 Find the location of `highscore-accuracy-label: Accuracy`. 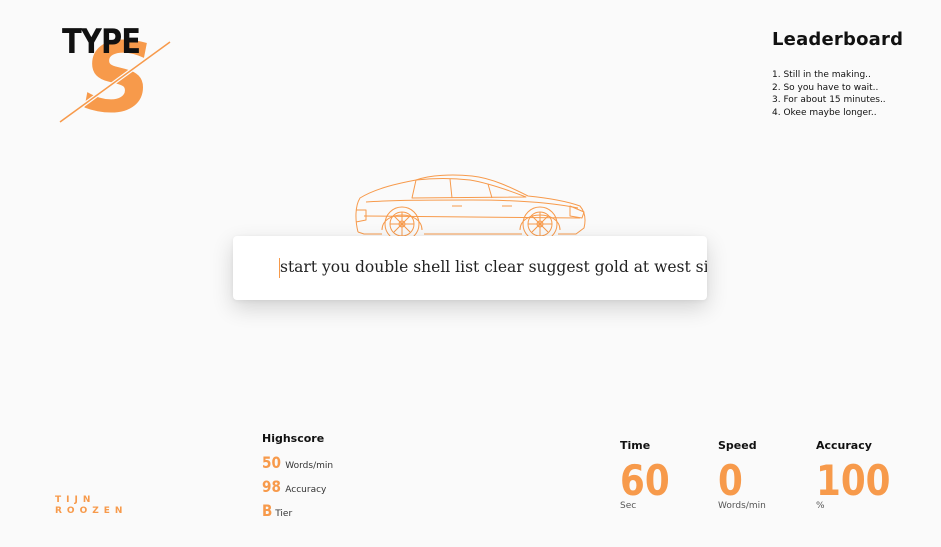

highscore-accuracy-label: Accuracy is located at coordinates (306, 490).